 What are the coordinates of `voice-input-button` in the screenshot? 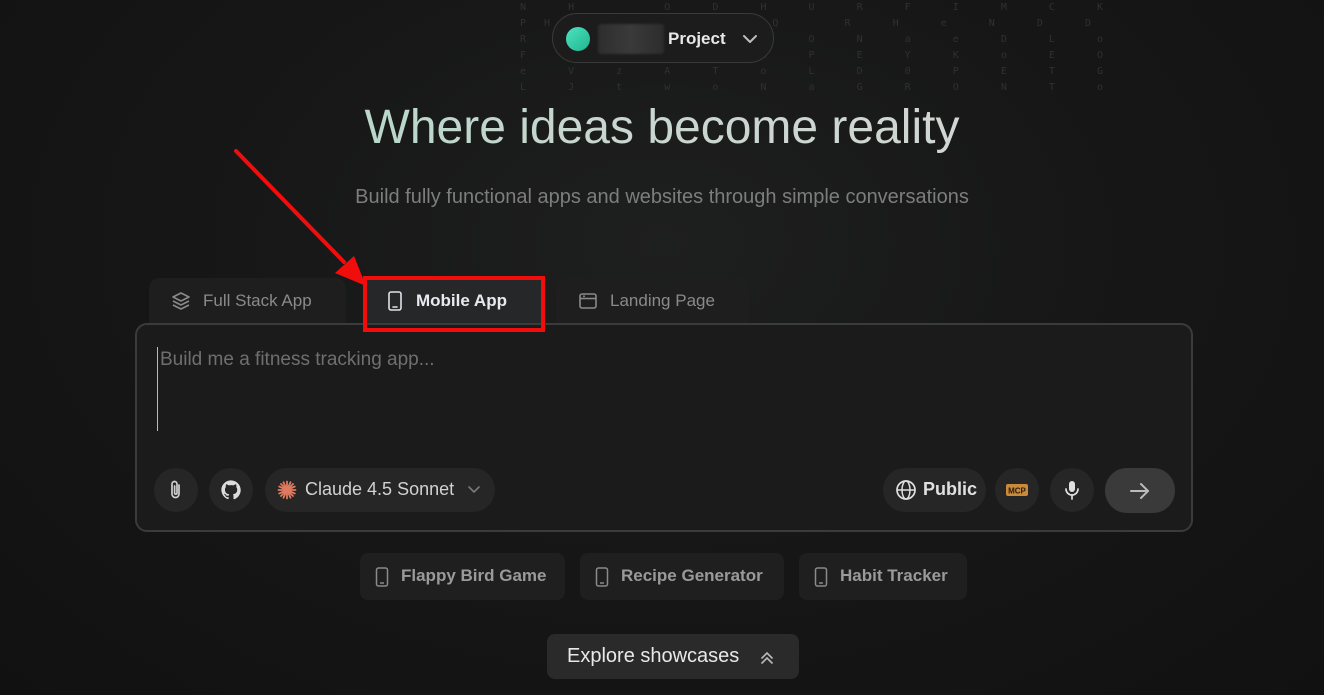 It's located at (1072, 490).